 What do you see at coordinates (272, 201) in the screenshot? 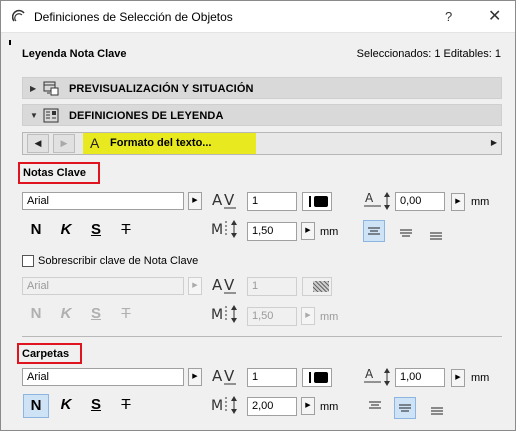
I see `notas-pen-field: 1` at bounding box center [272, 201].